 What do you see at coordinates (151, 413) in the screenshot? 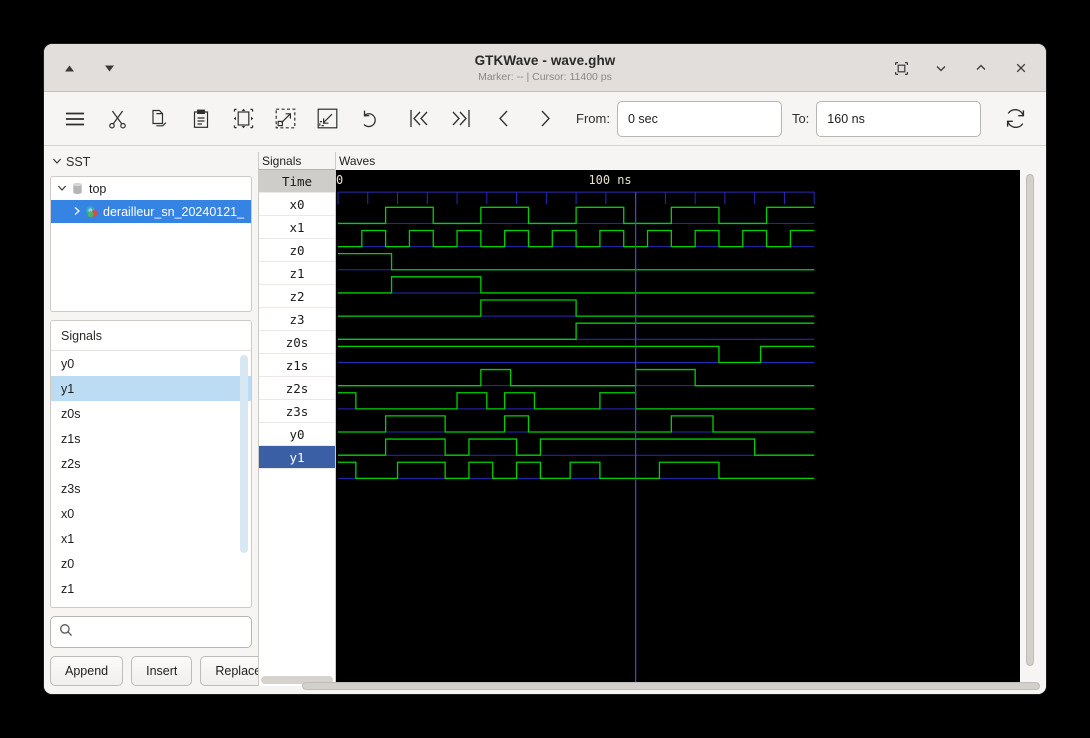
I see `list-item: z0s` at bounding box center [151, 413].